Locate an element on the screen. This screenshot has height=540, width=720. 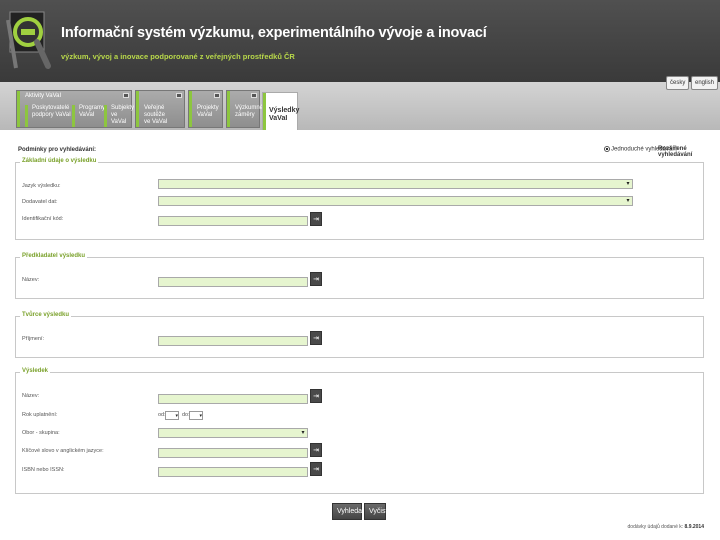
language-select: ▾ is located at coordinates (395, 184).